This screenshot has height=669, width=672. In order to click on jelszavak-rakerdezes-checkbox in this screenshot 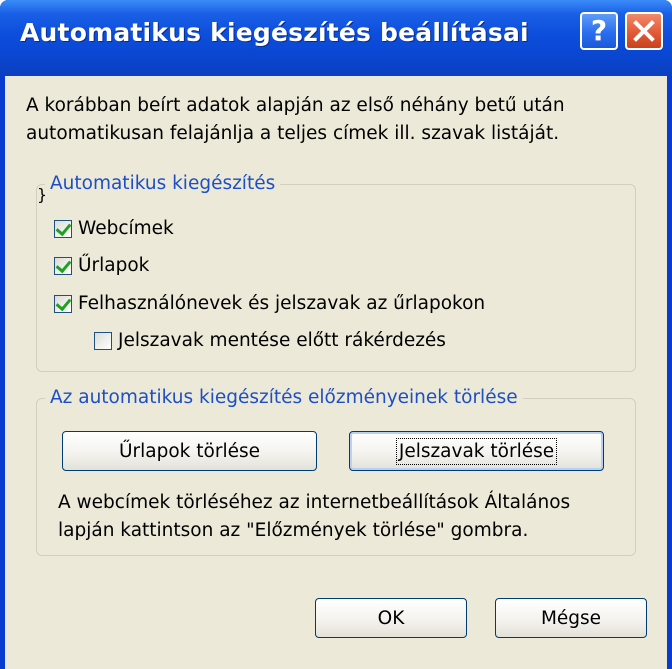, I will do `click(103, 340)`.